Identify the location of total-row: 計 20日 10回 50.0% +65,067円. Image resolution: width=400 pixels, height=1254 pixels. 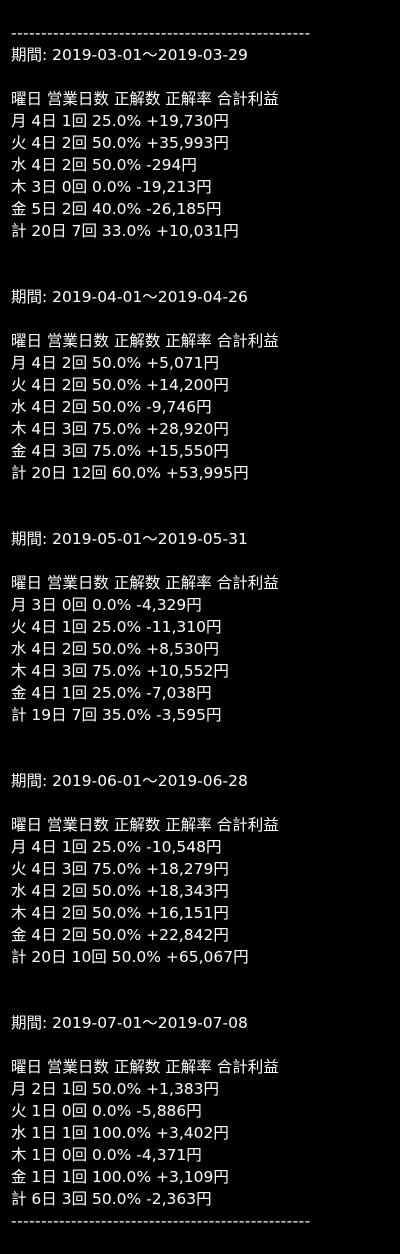
(130, 957).